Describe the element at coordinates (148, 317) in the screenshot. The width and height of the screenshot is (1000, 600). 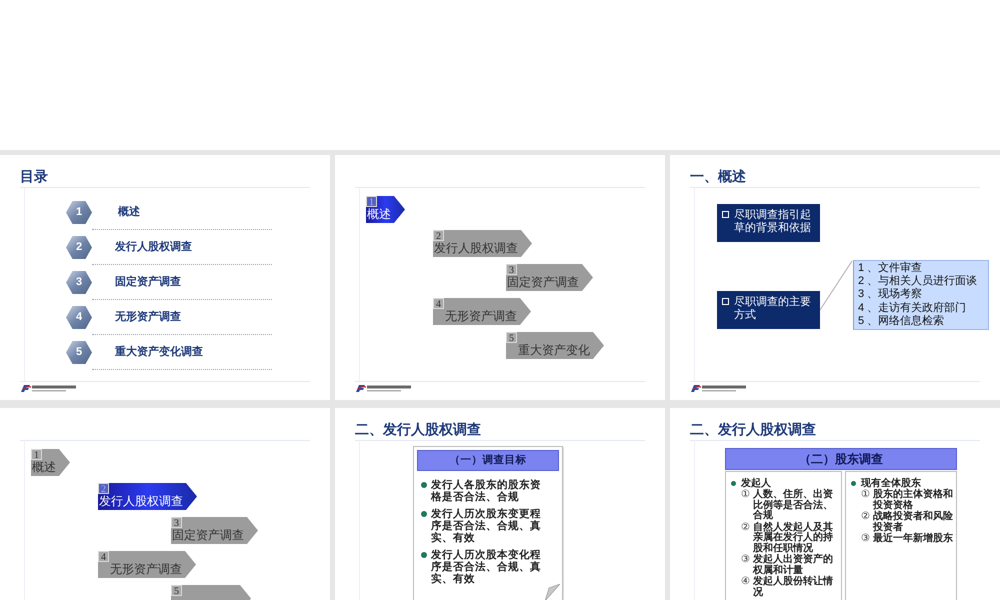
I see `toc-label: 无形资产调查` at that location.